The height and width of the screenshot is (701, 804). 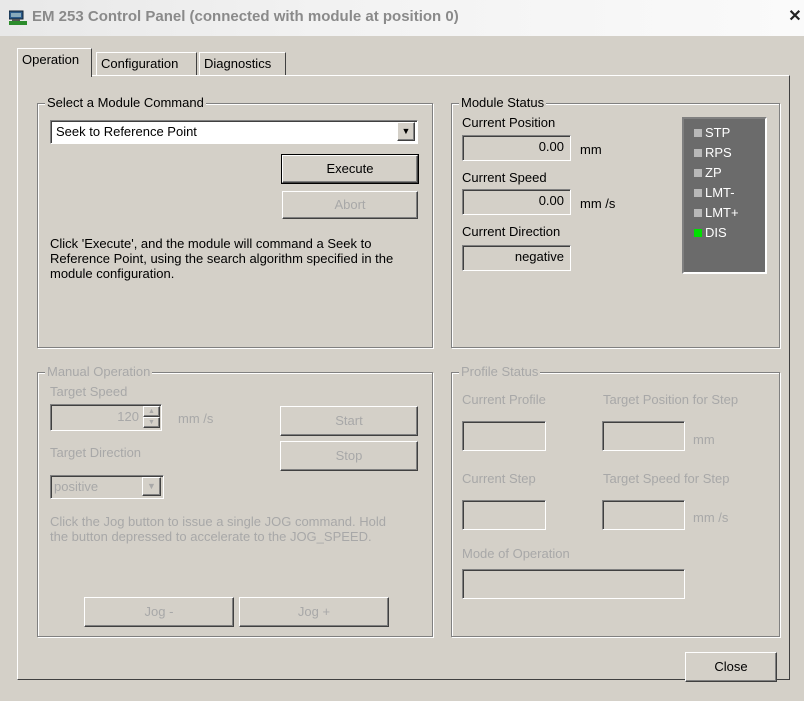 What do you see at coordinates (731, 667) in the screenshot?
I see `close-button: Close` at bounding box center [731, 667].